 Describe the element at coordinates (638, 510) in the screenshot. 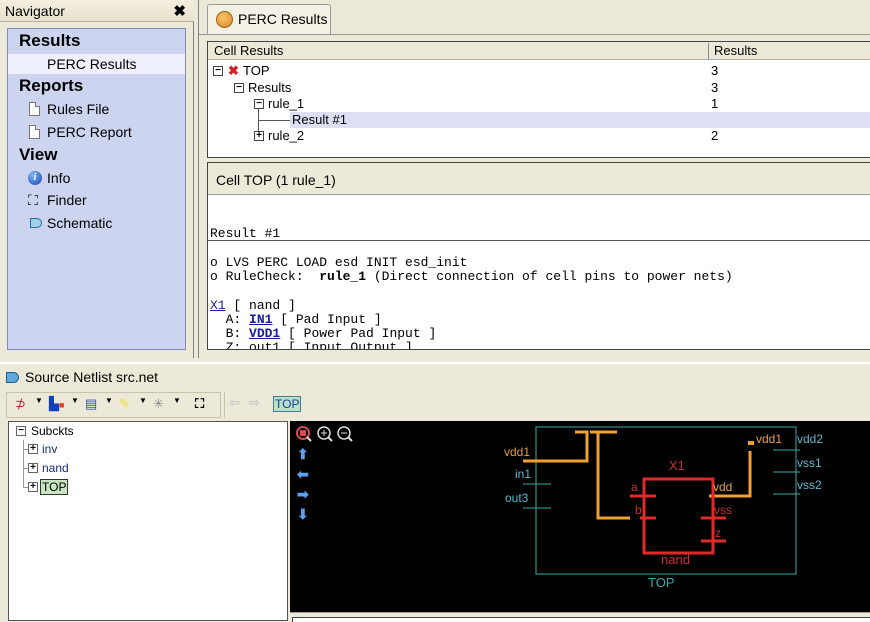

I see `pin-label-b: b` at that location.